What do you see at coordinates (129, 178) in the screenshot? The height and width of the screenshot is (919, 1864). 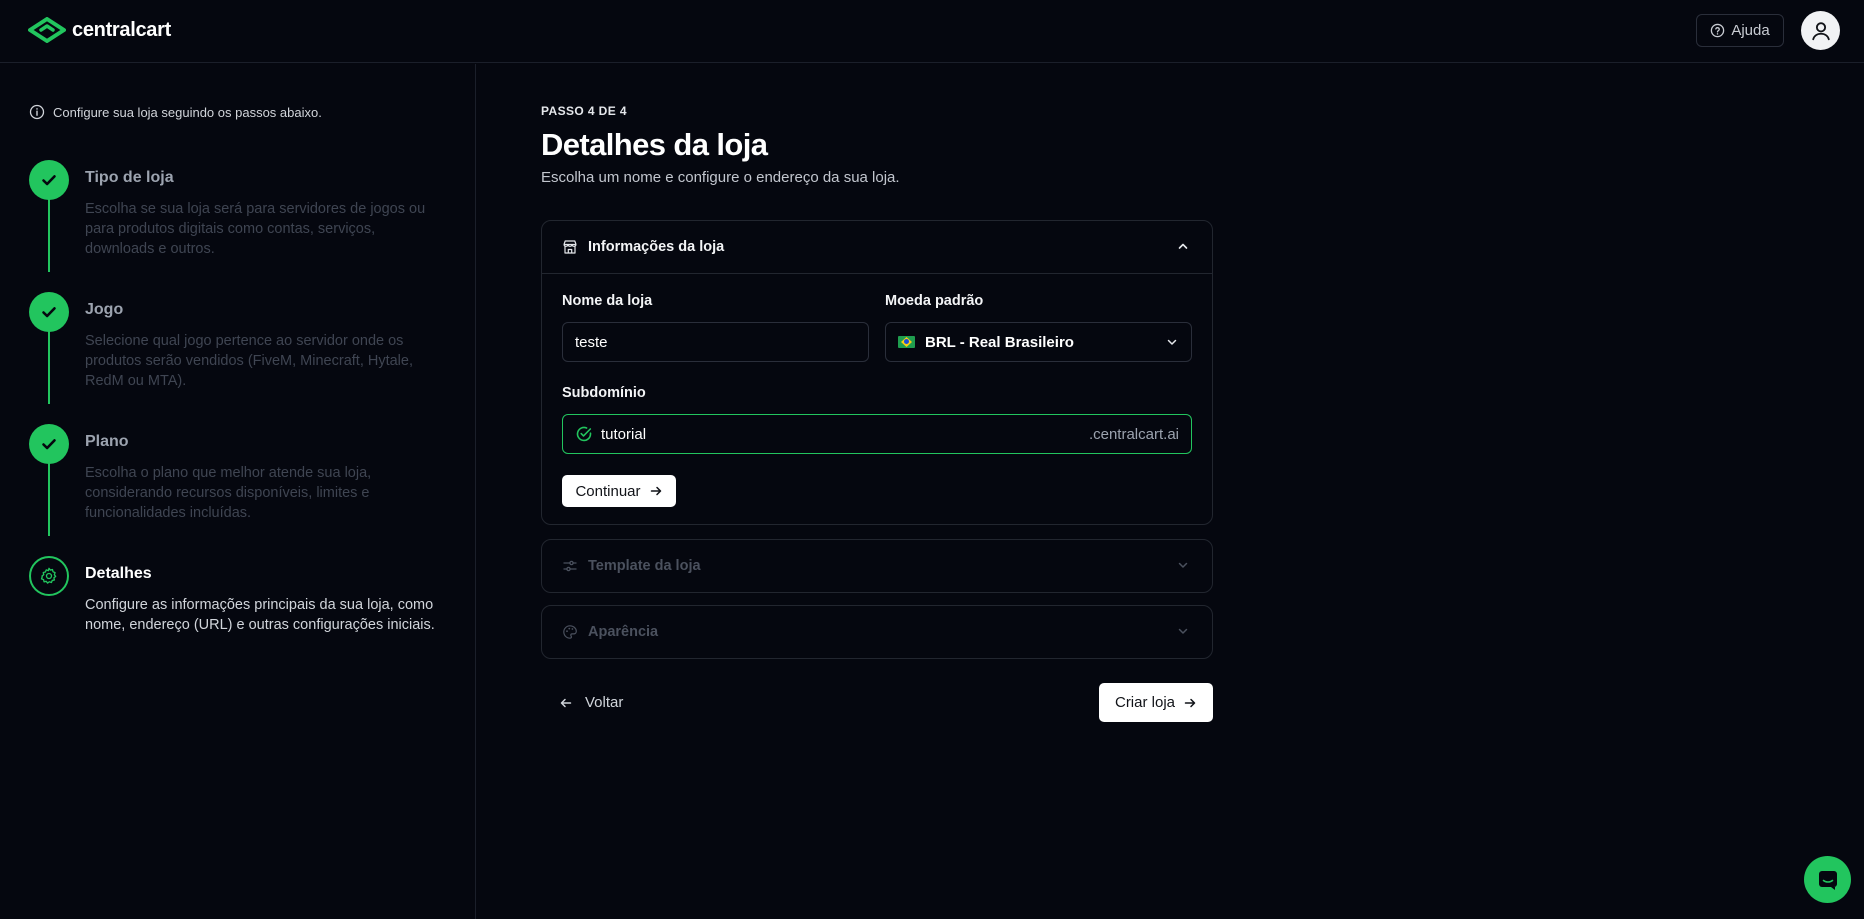 I see `step-1-title: Tipo de loja` at bounding box center [129, 178].